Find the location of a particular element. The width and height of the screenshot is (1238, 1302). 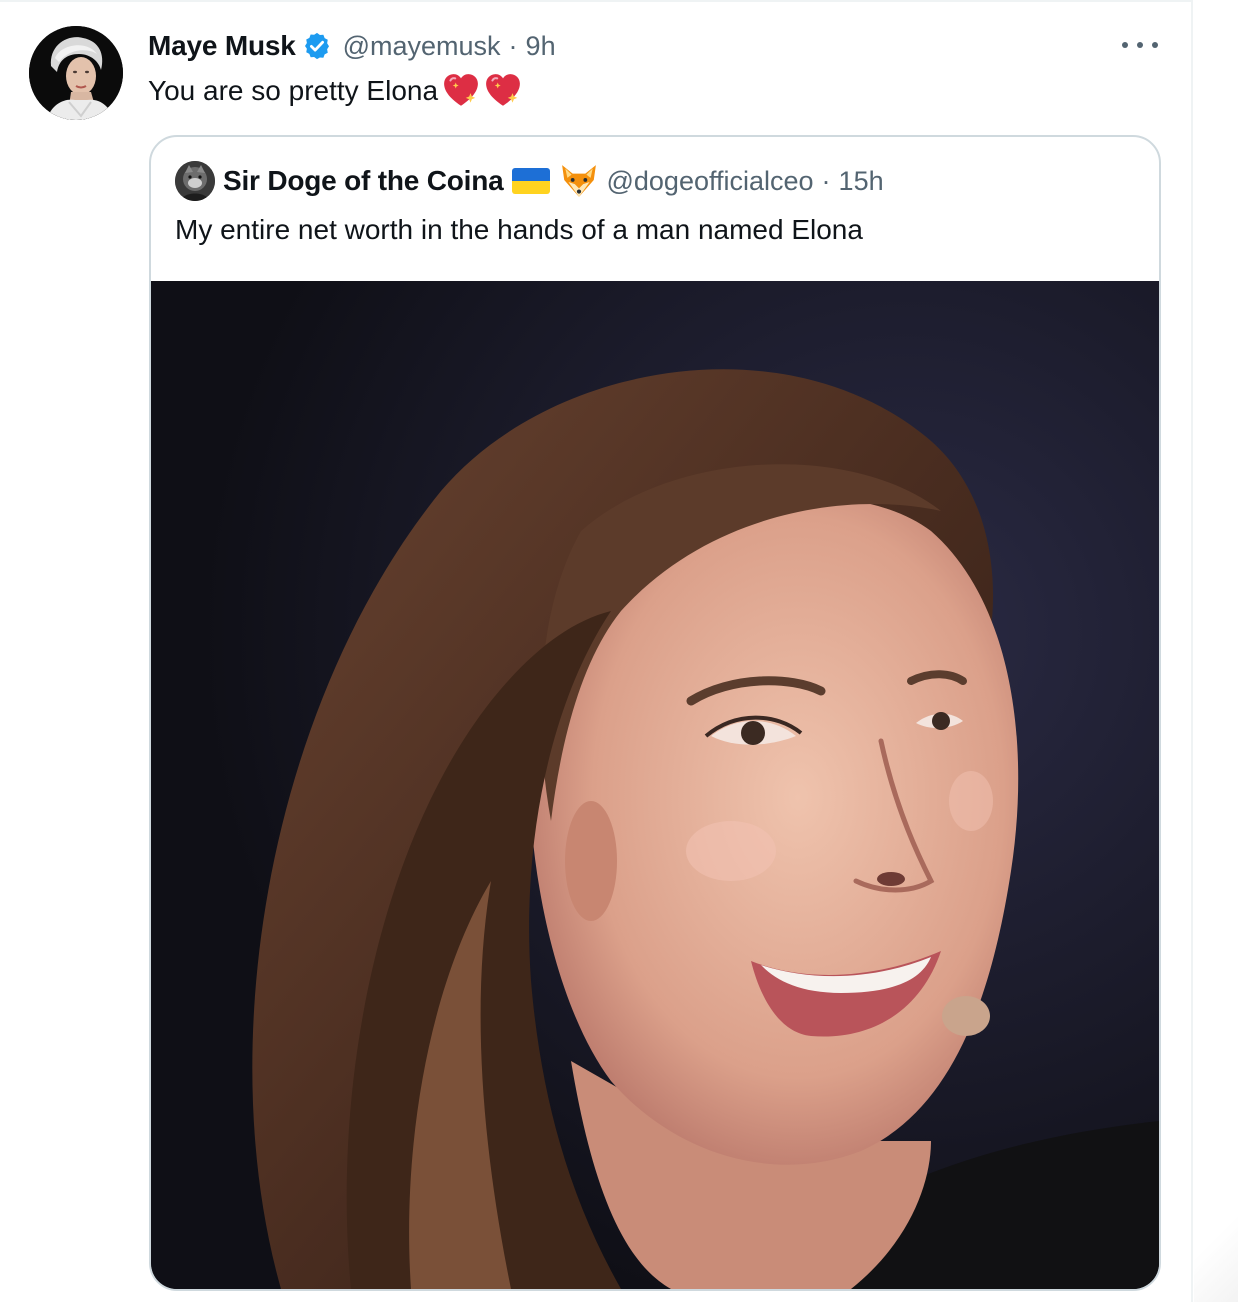

quoted-author-display-name: Sir Doge of the Coina is located at coordinates (363, 181).